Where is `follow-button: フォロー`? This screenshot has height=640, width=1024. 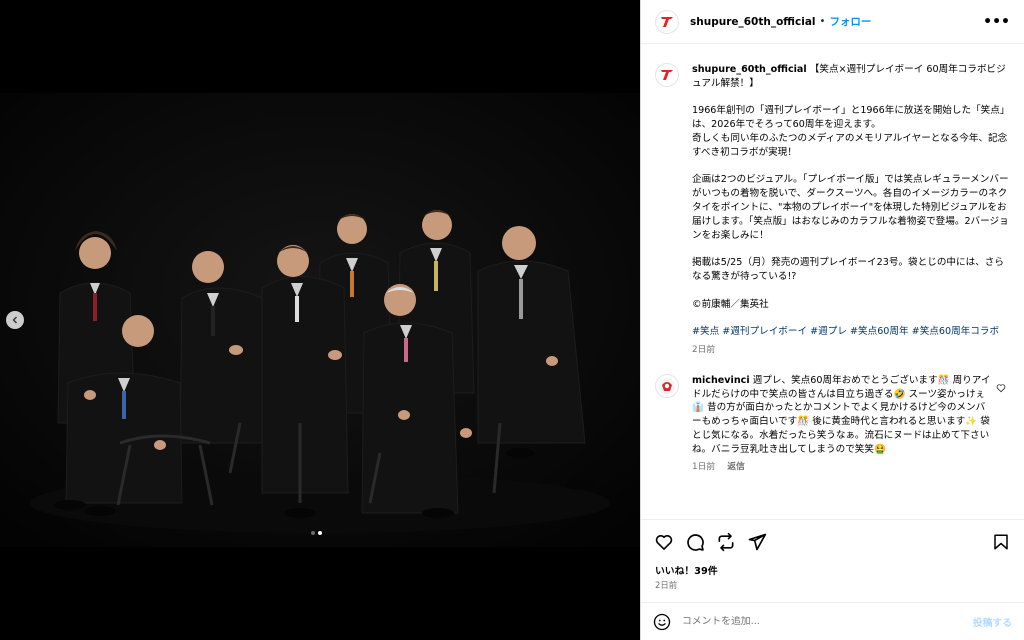 follow-button: フォロー is located at coordinates (850, 21).